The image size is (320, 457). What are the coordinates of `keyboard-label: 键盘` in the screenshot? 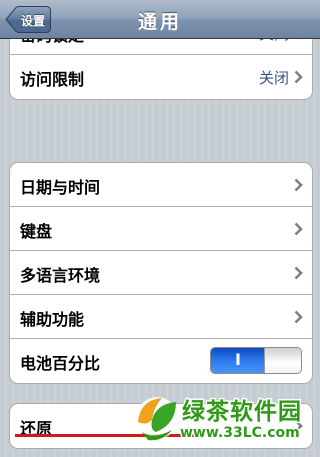 It's located at (36, 231).